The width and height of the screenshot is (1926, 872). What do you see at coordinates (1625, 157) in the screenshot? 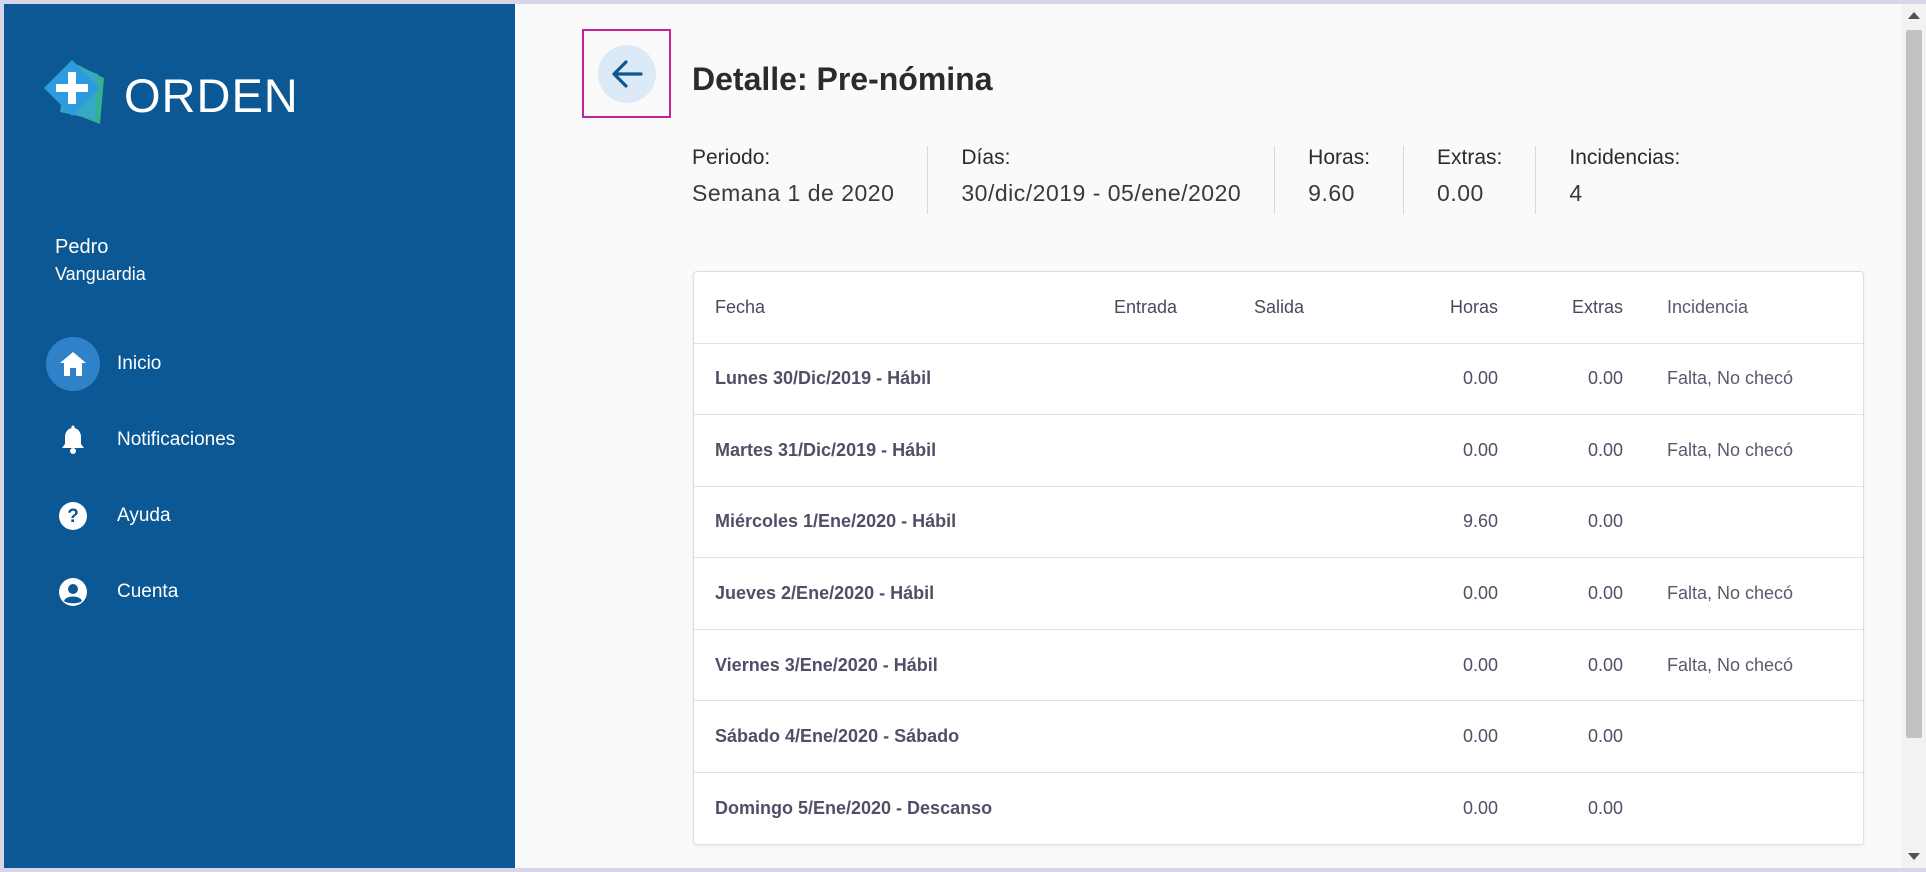
I see `summary-label: Incidencias:` at bounding box center [1625, 157].